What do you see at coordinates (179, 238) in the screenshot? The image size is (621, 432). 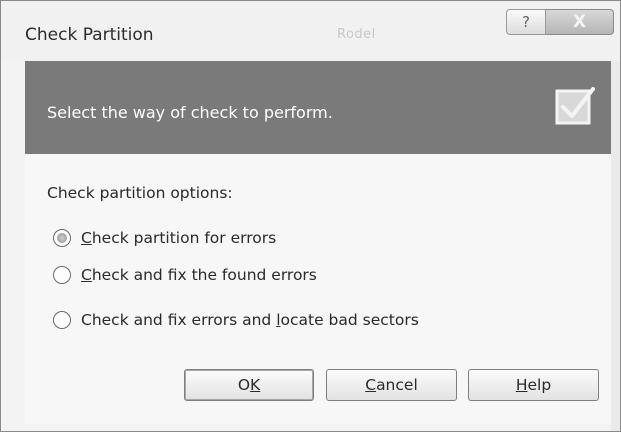 I see `radio-label: Check partition for errors` at bounding box center [179, 238].